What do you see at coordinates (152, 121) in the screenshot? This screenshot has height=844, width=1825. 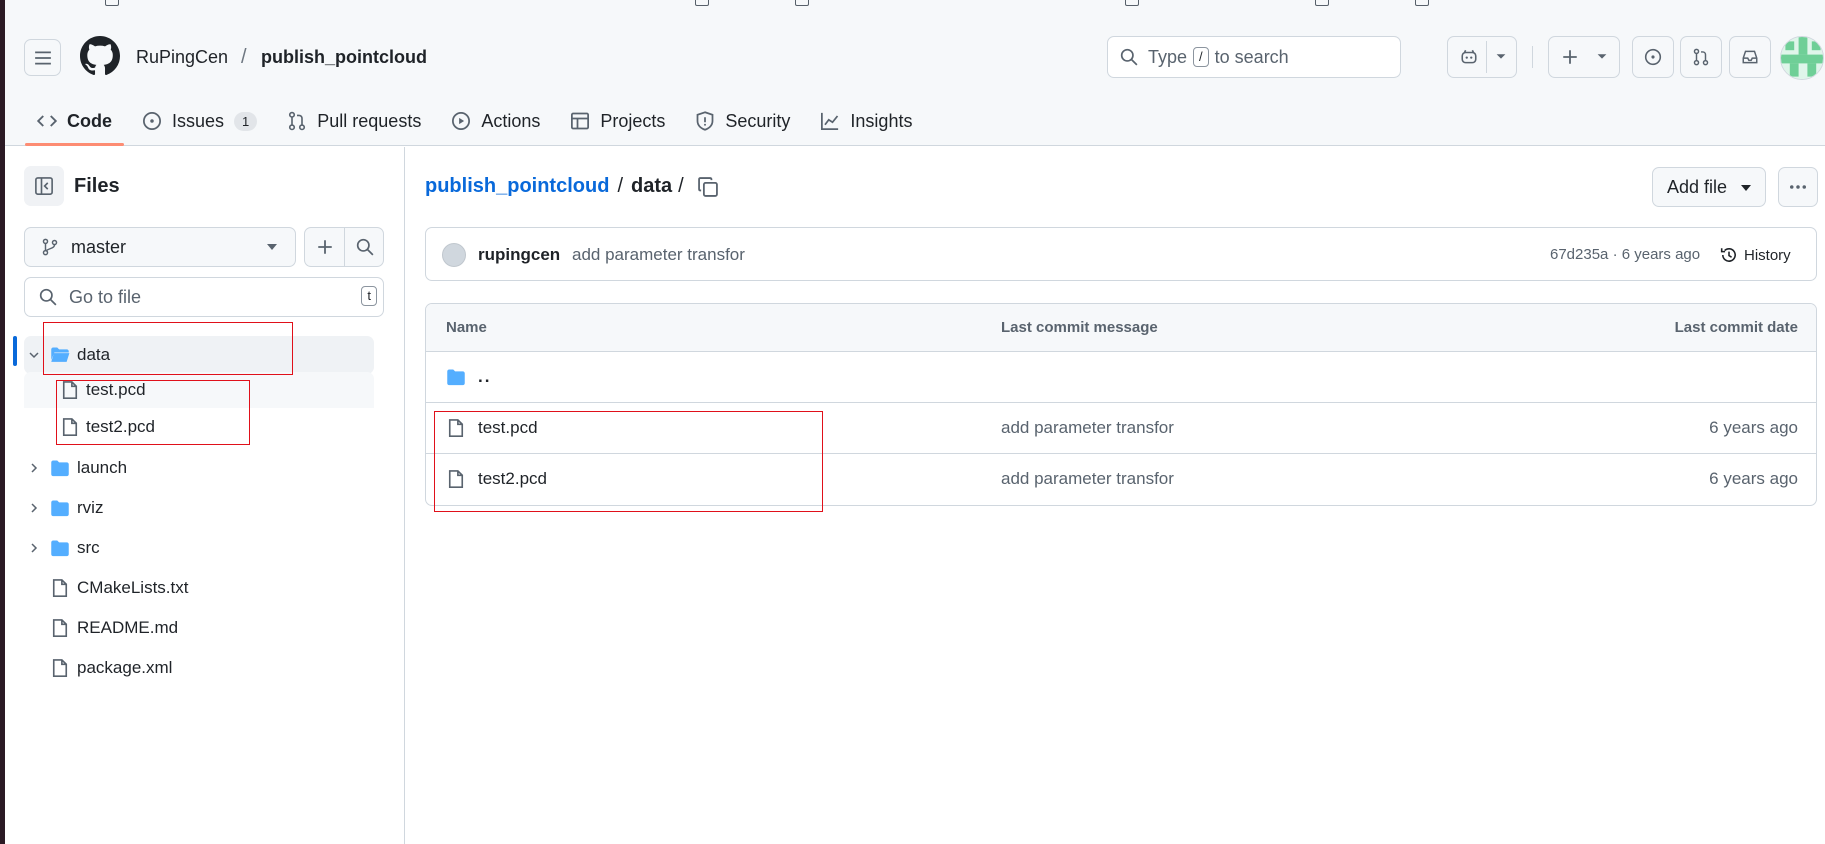 I see `issue-icon` at bounding box center [152, 121].